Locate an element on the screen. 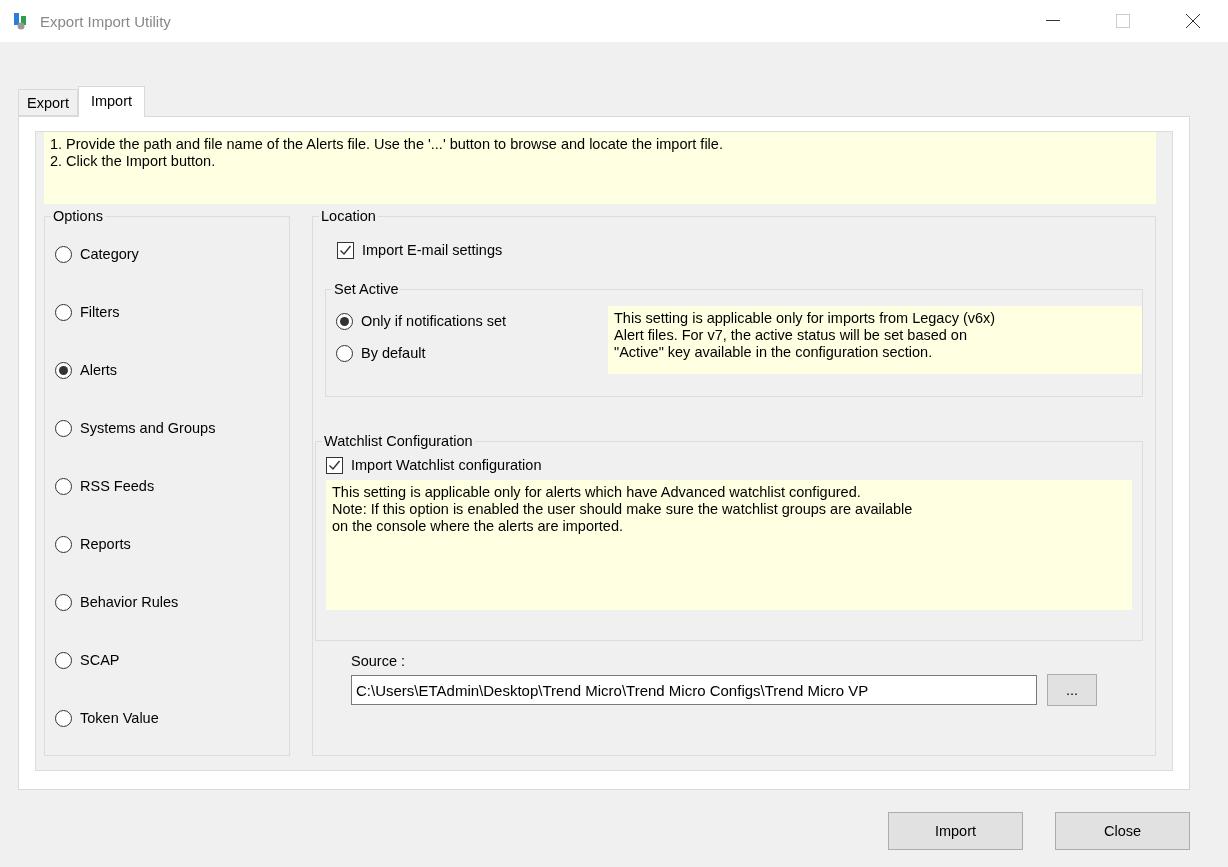  note-text: "Active" key available in the configuration section. is located at coordinates (774, 352).